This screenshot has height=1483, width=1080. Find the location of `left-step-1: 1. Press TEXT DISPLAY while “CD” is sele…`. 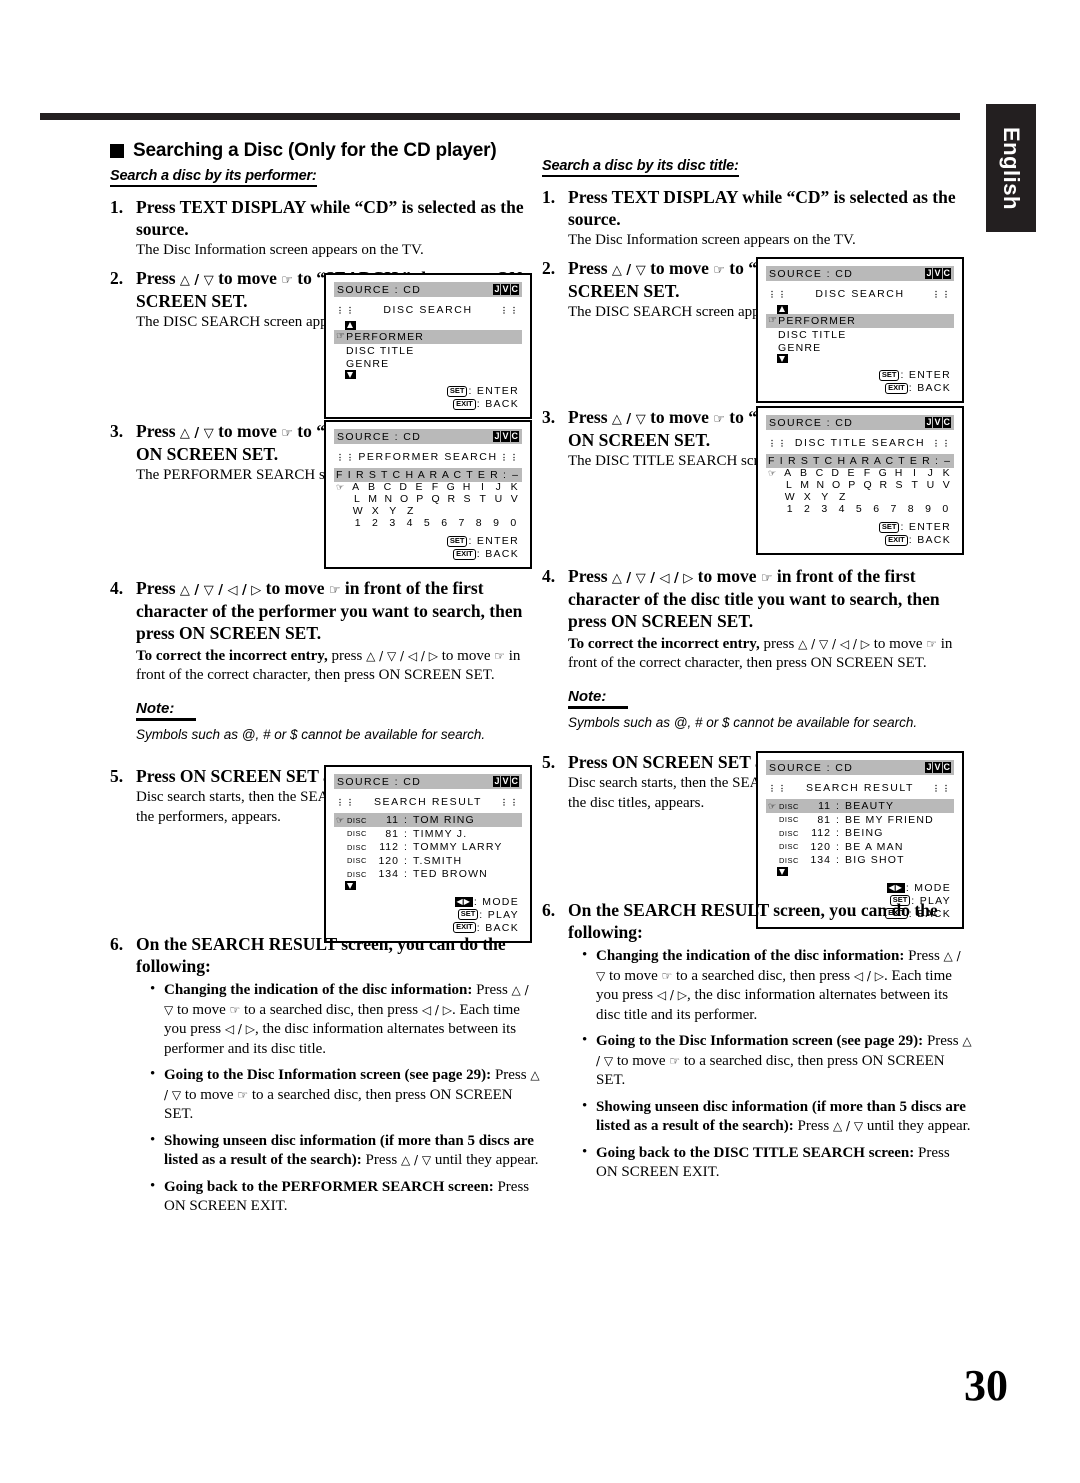

left-step-1: 1. Press TEXT DISPLAY while “CD” is sele… is located at coordinates (325, 228).